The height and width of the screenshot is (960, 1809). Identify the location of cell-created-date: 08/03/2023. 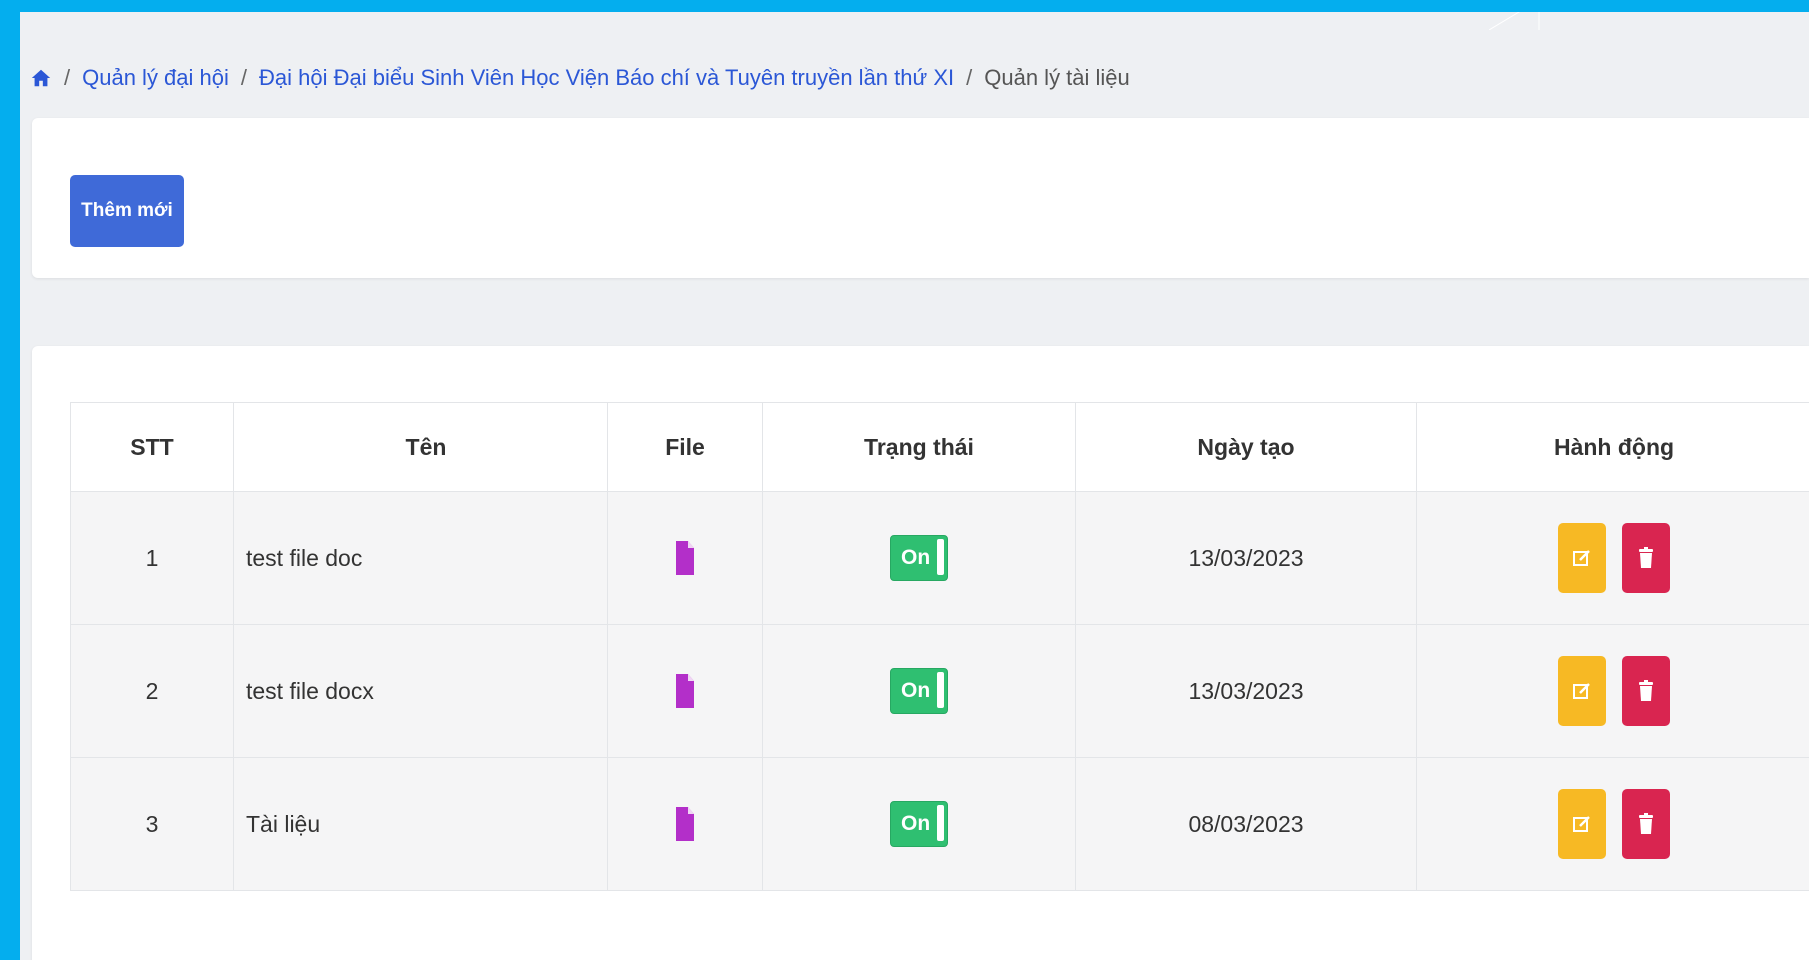
(1246, 824).